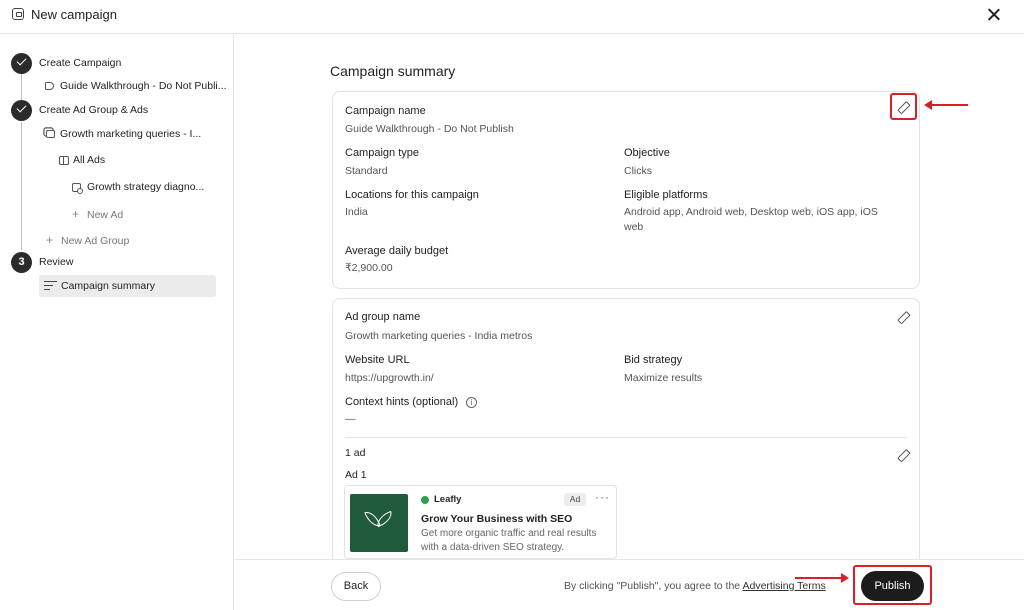  I want to click on locations-label: Locations for this campaign, so click(412, 195).